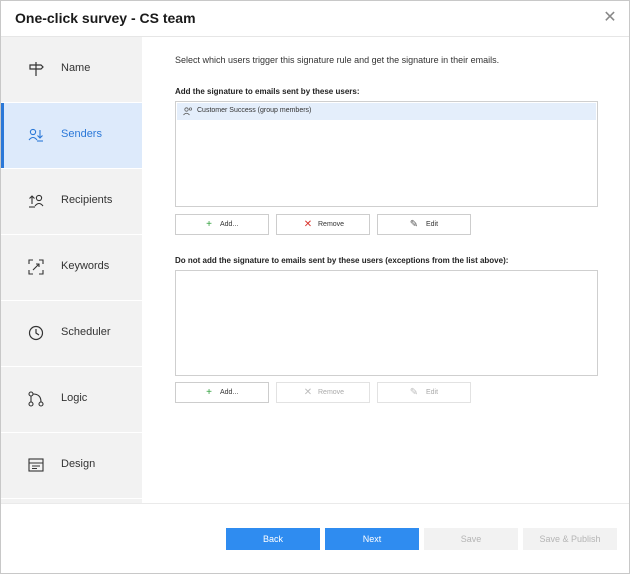 The image size is (630, 574). Describe the element at coordinates (386, 111) in the screenshot. I see `list-item: Customer Success (group members)` at that location.